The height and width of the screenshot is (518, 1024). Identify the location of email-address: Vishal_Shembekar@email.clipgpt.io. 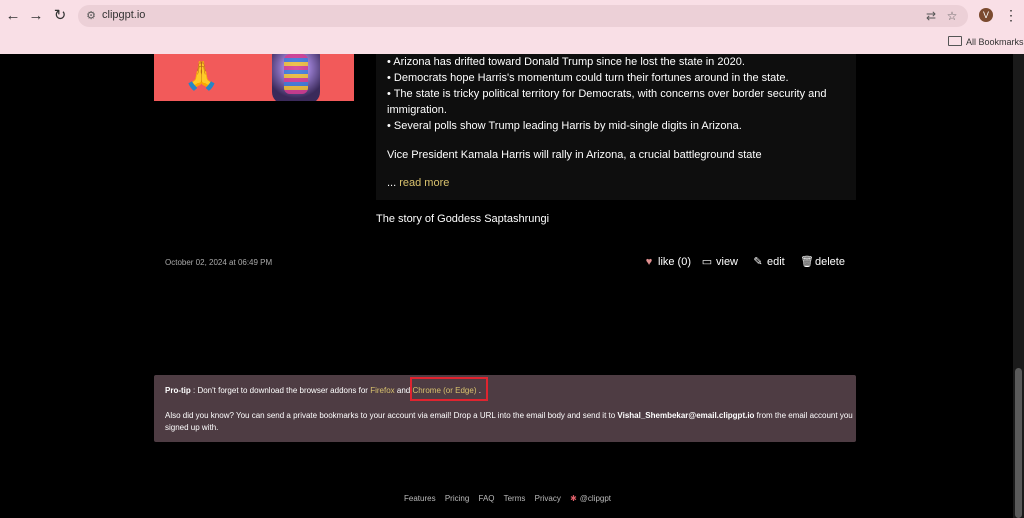
(686, 415).